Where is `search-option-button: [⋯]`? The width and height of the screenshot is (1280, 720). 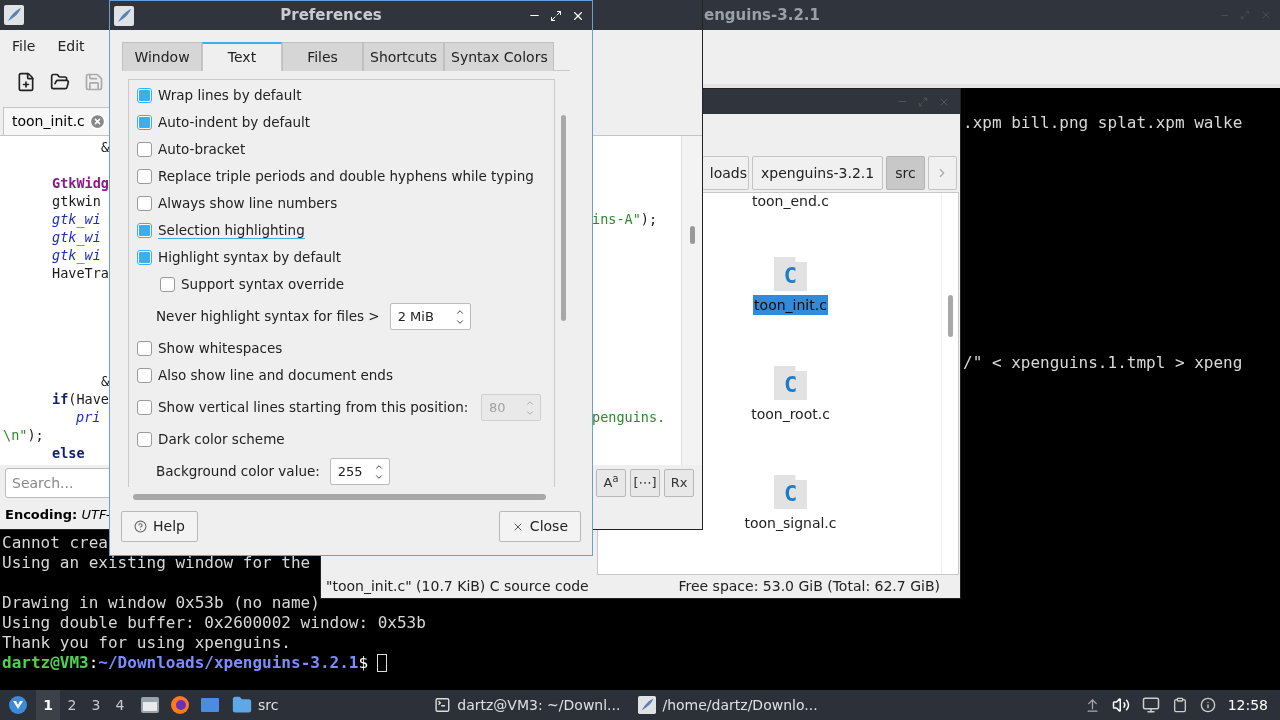
search-option-button: [⋯] is located at coordinates (645, 483).